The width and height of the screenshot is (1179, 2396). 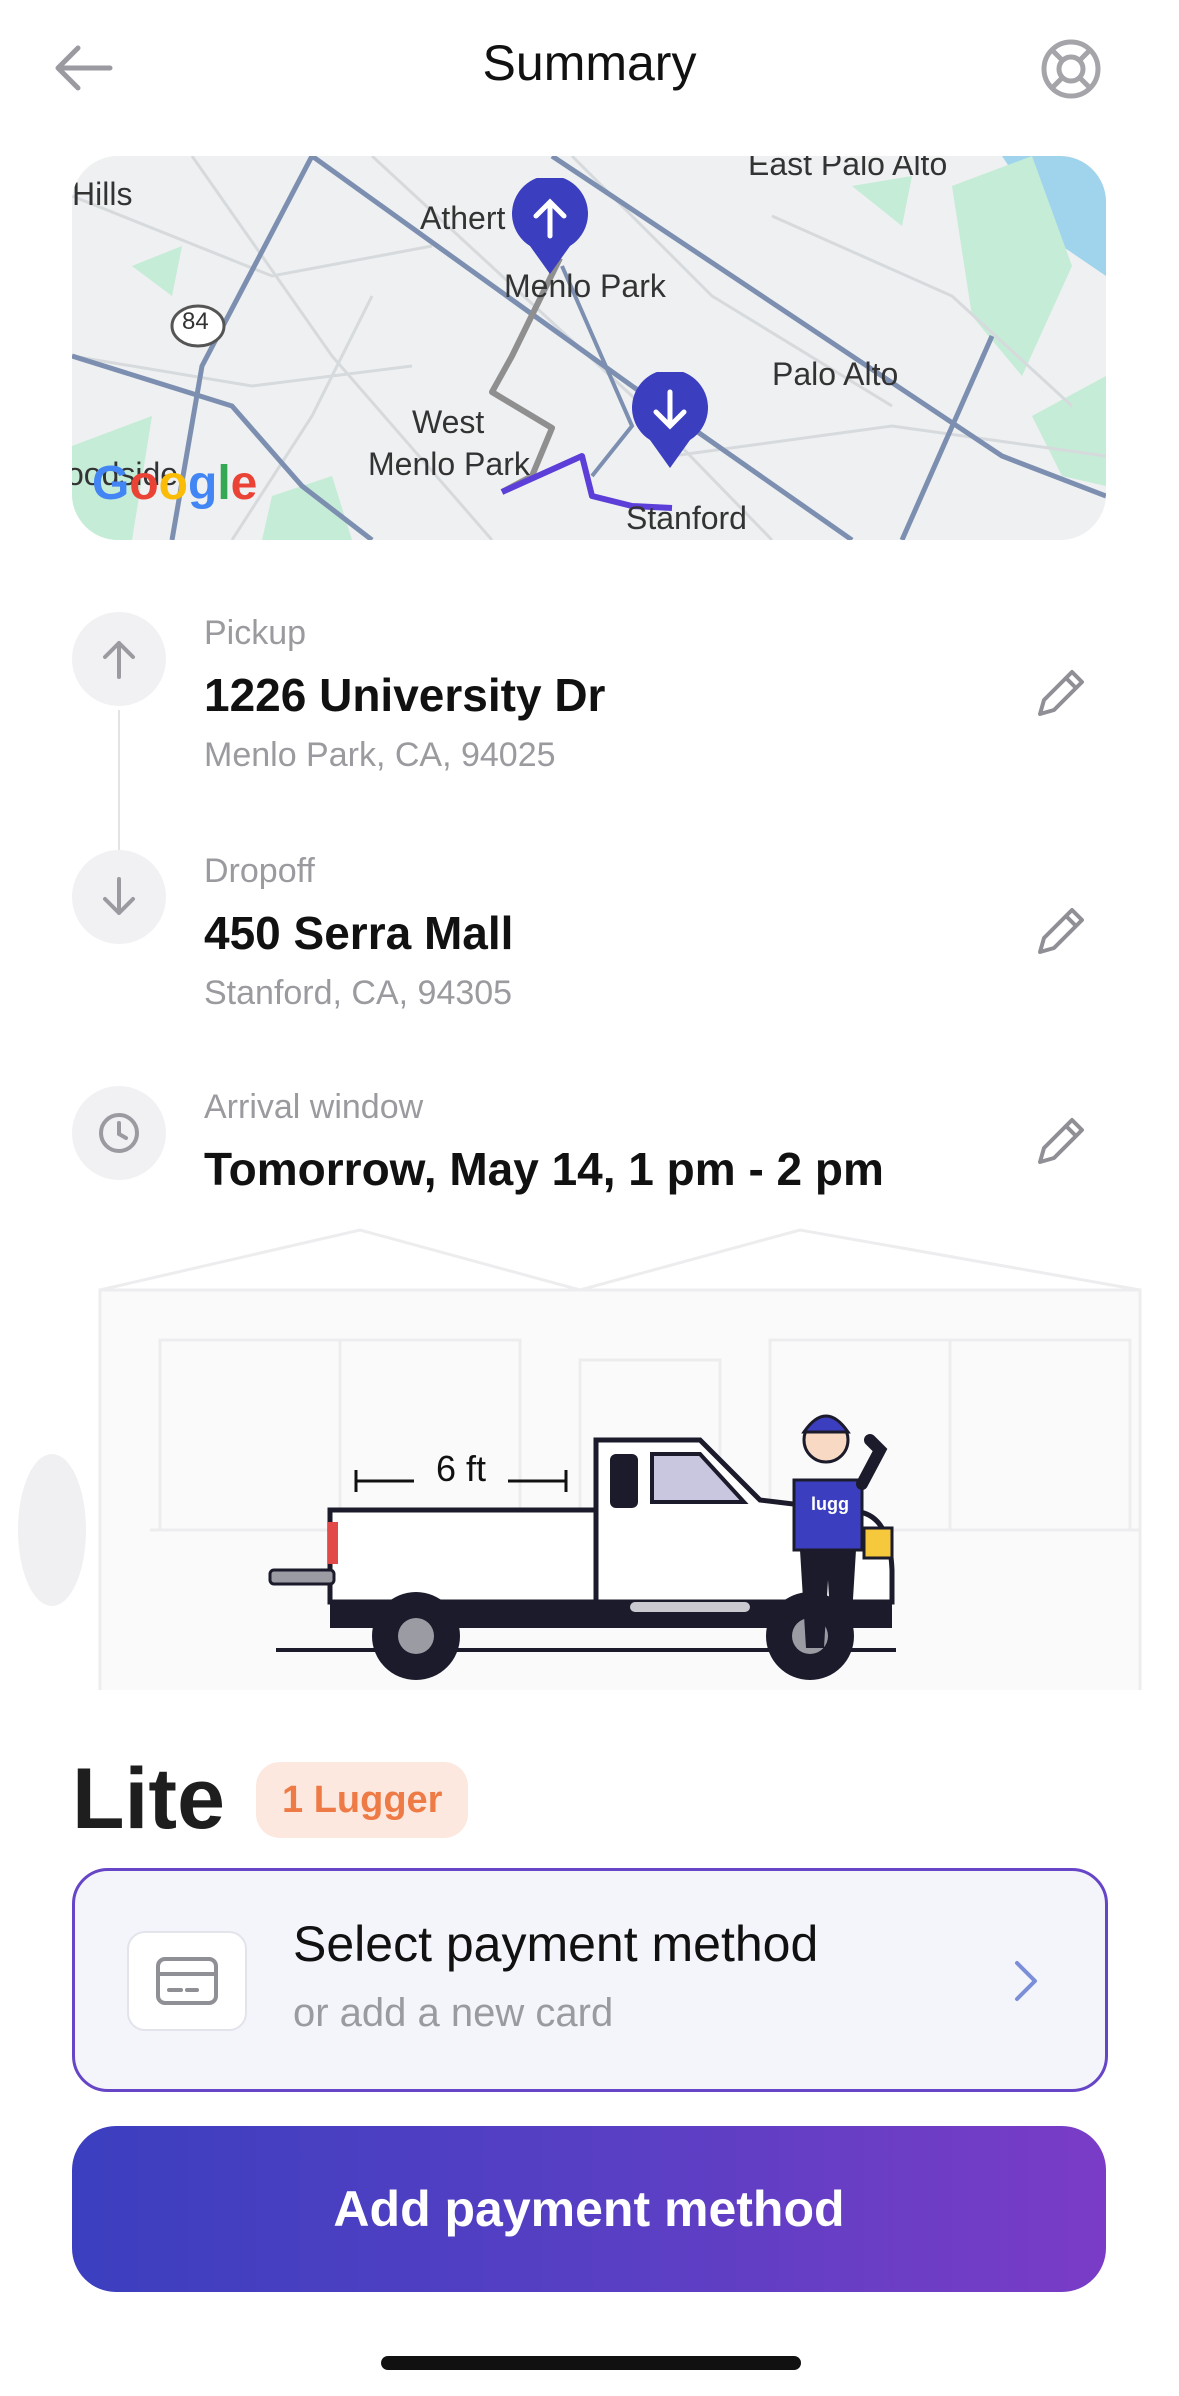 I want to click on map-highway-label: 84, so click(x=195, y=321).